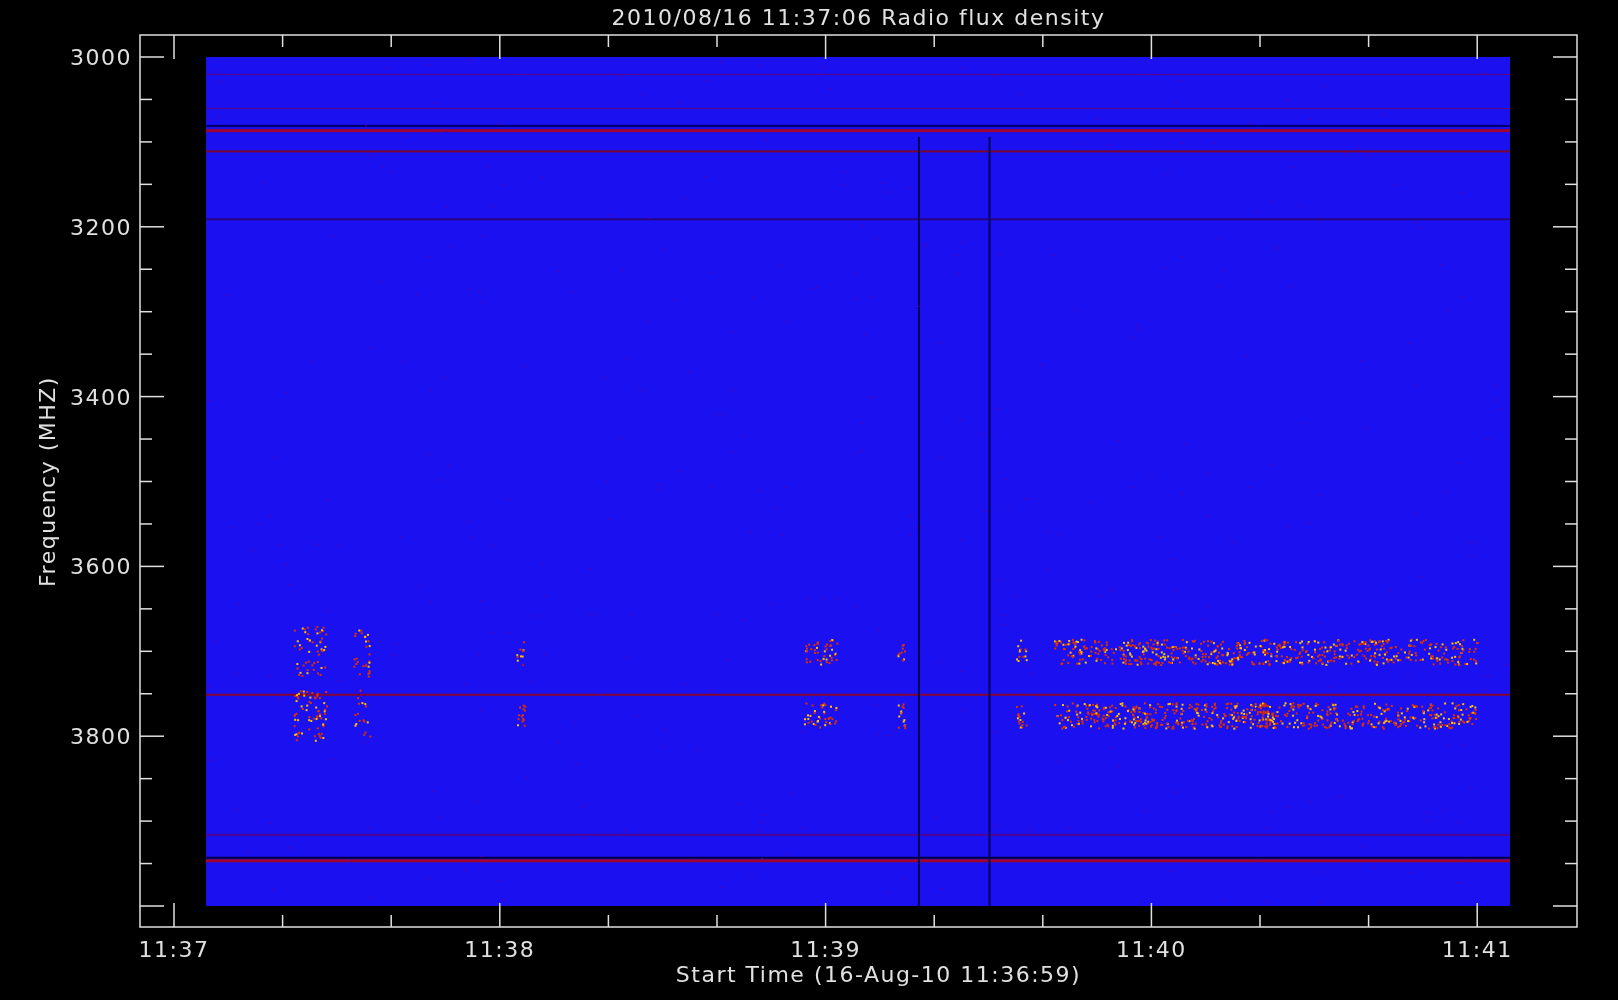 This screenshot has height=1000, width=1618. Describe the element at coordinates (47, 481) in the screenshot. I see `y-axis-label: Frequency (MHZ)` at that location.